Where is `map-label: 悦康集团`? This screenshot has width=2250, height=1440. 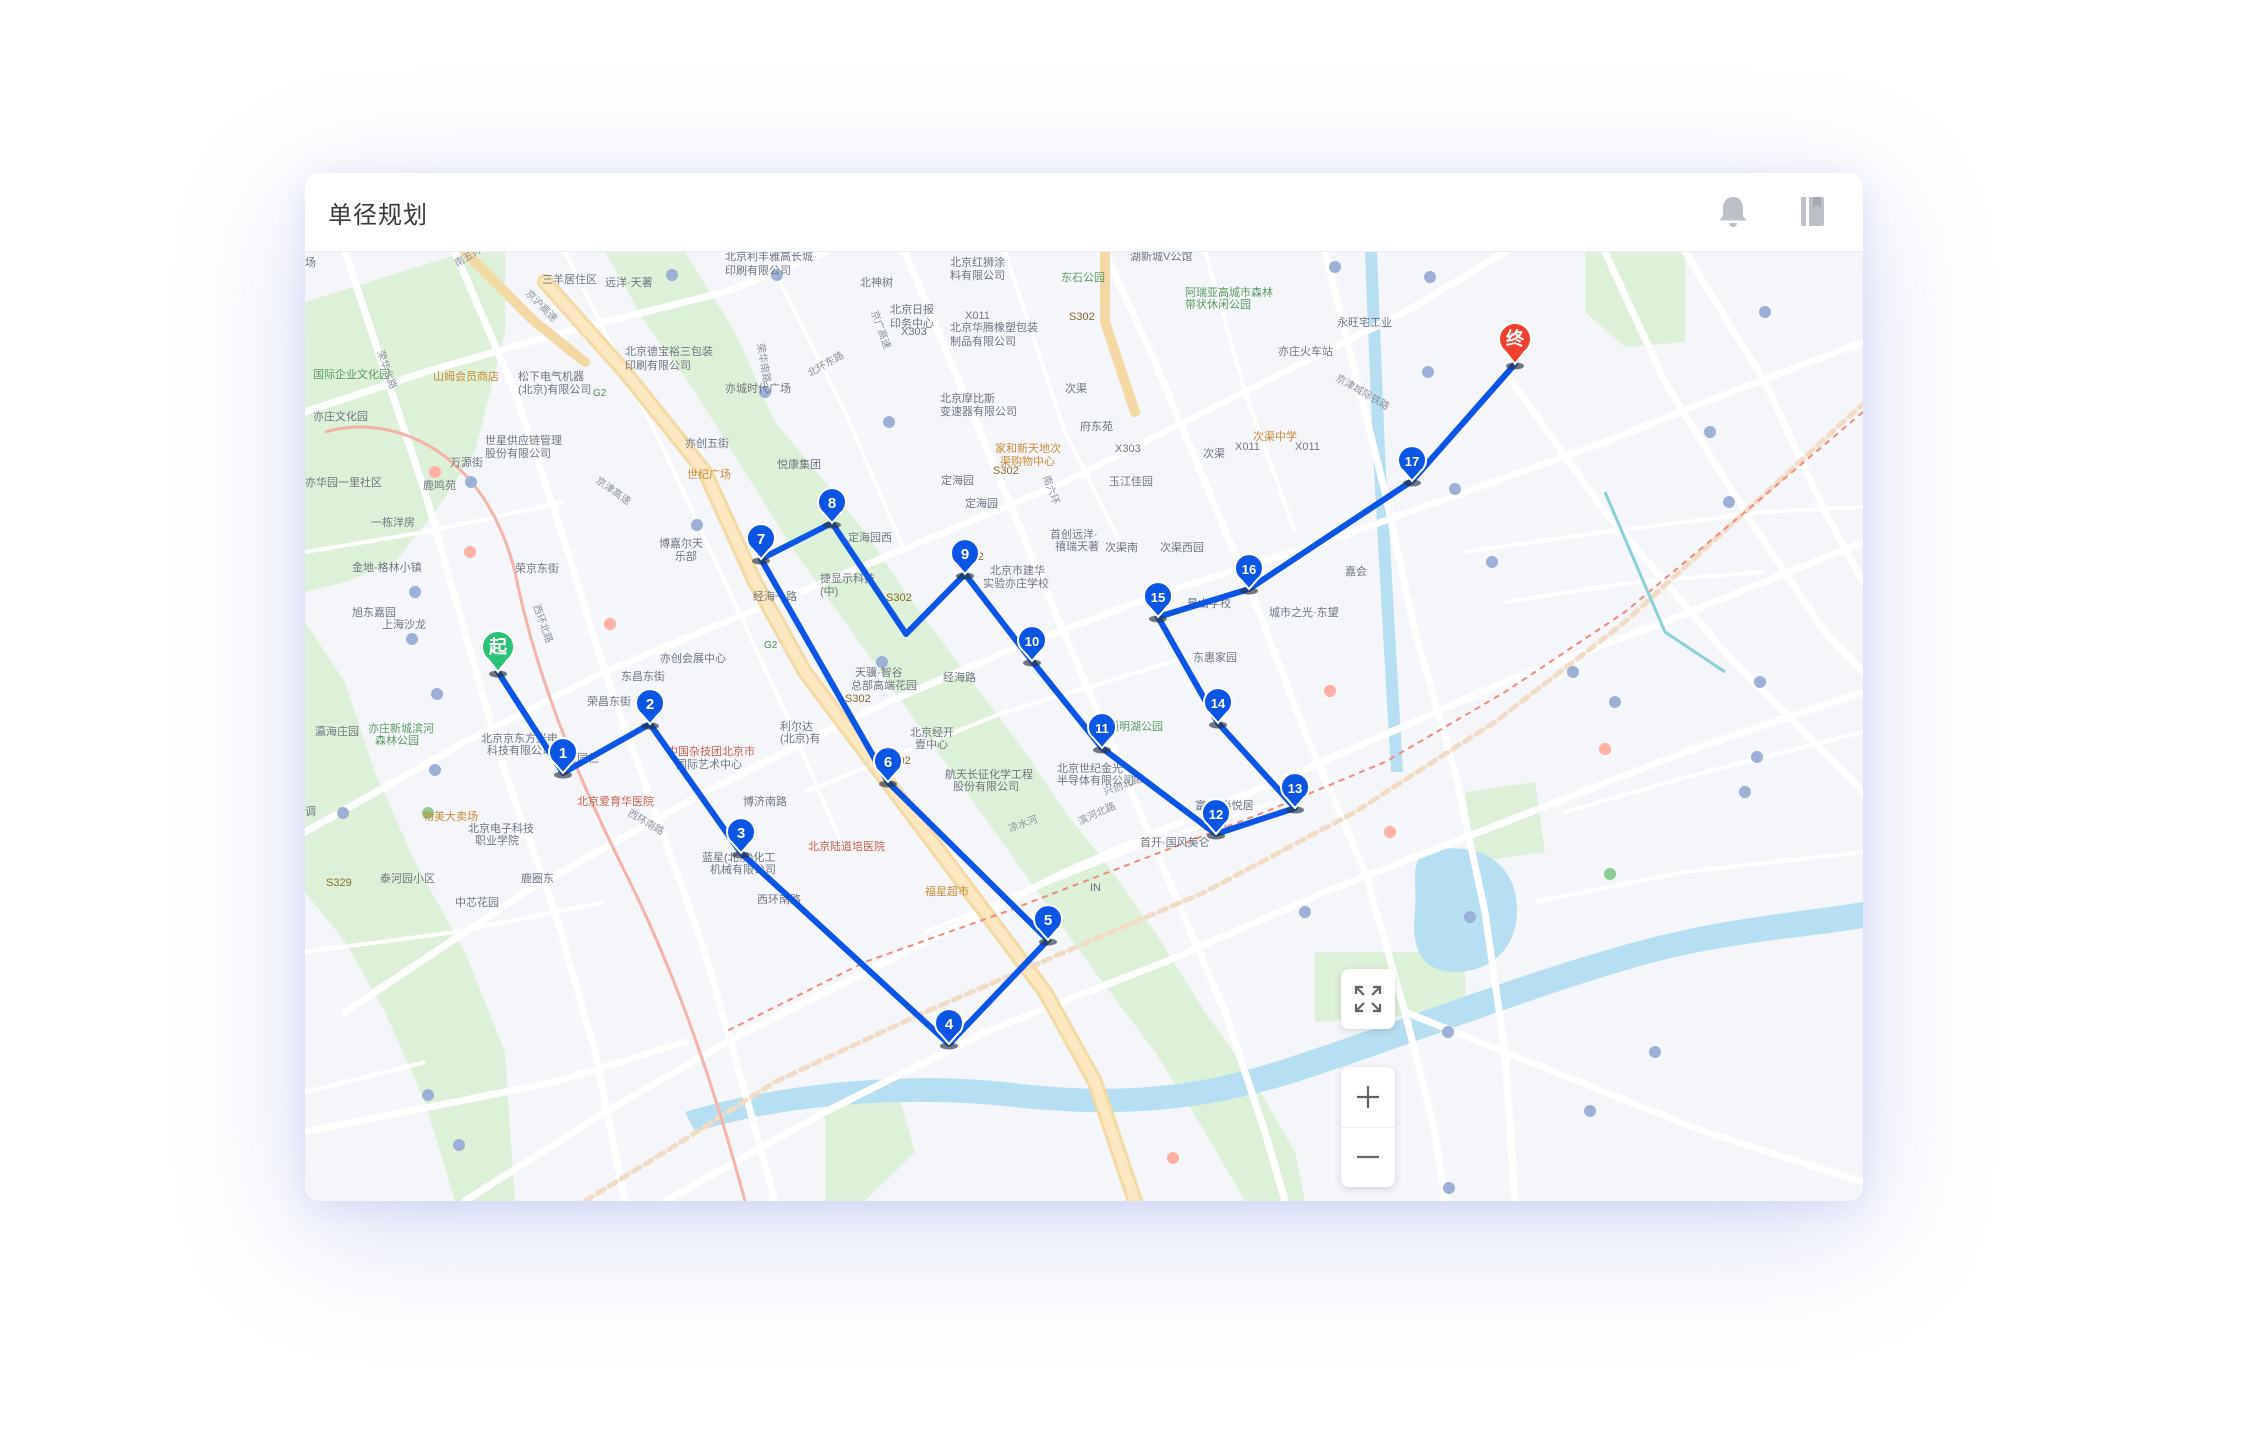 map-label: 悦康集团 is located at coordinates (799, 464).